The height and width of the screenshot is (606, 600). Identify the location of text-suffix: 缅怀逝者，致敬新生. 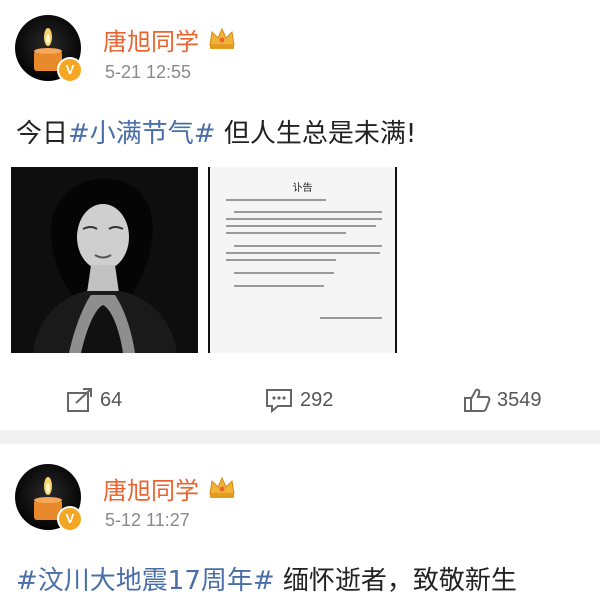
(395, 581).